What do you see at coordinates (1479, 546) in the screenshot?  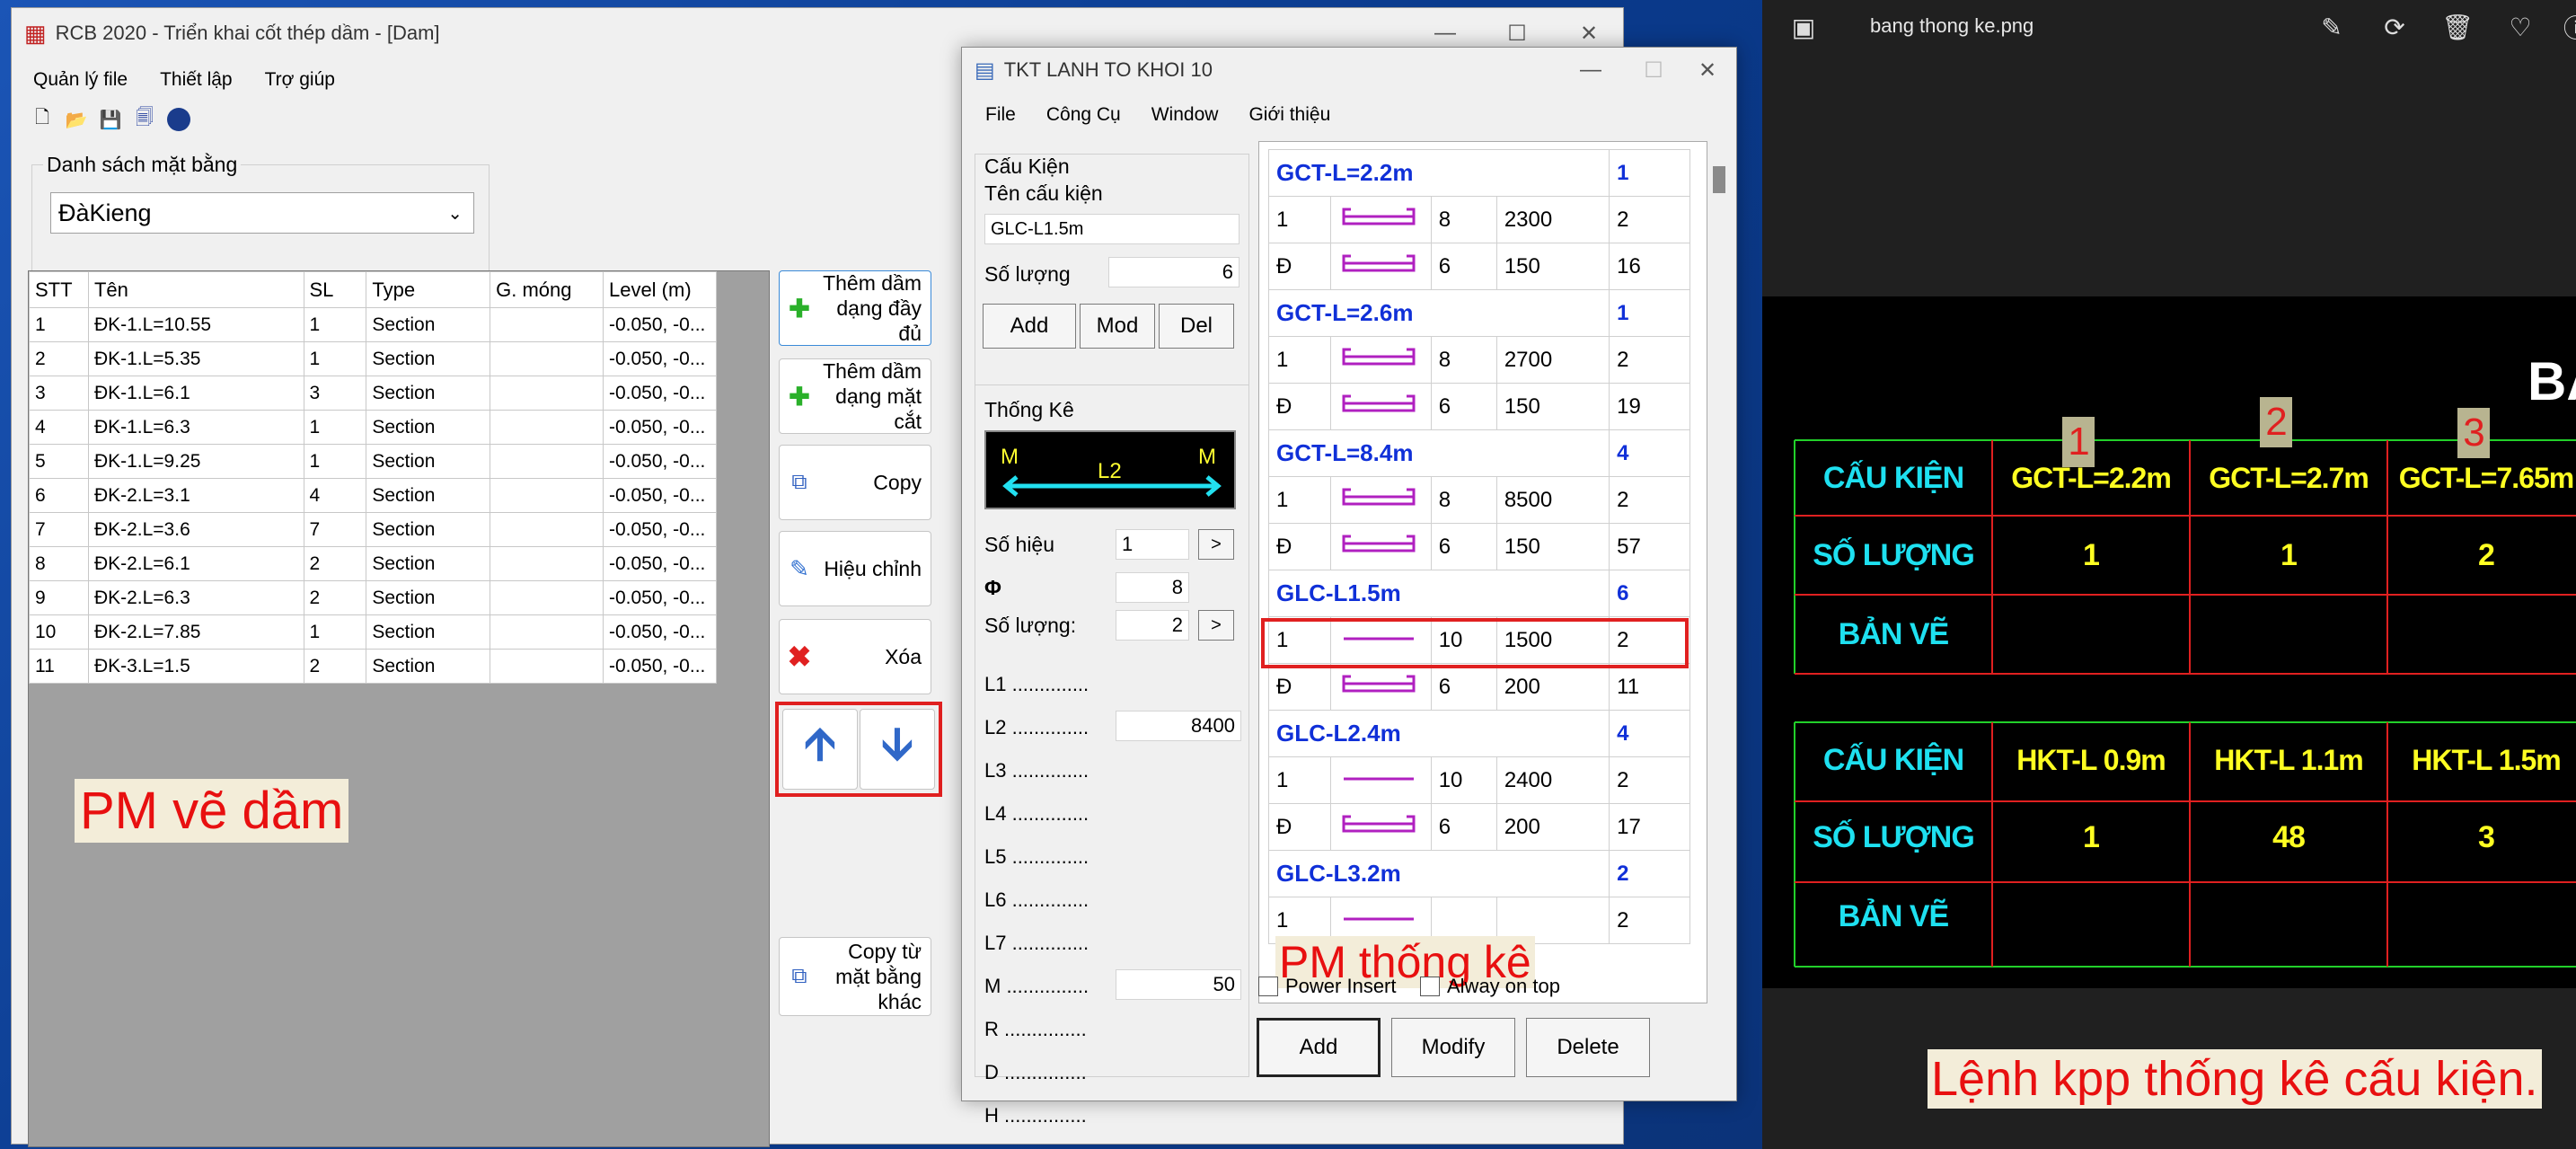 I see `stat-detail-row: Đ 6 150 57` at bounding box center [1479, 546].